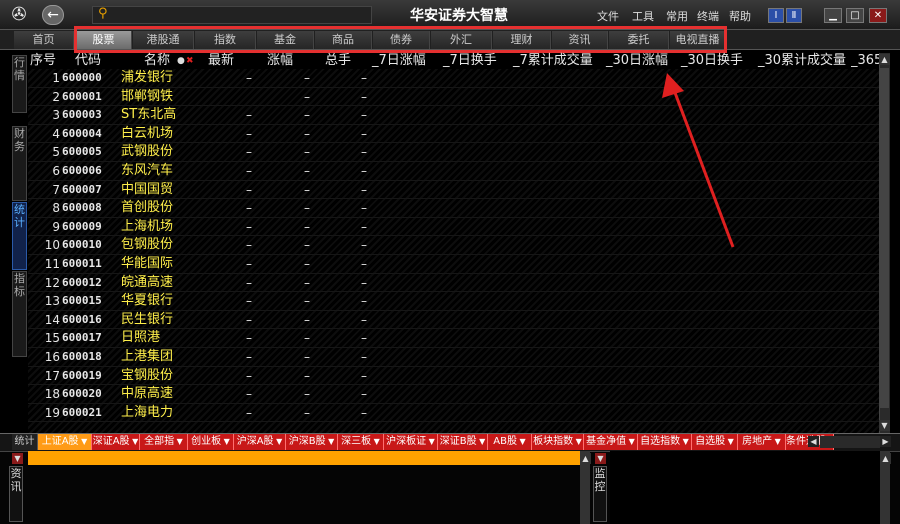 This screenshot has width=900, height=524. What do you see at coordinates (159, 441) in the screenshot?
I see `bottom-tab-label: 全部指` at bounding box center [159, 441].